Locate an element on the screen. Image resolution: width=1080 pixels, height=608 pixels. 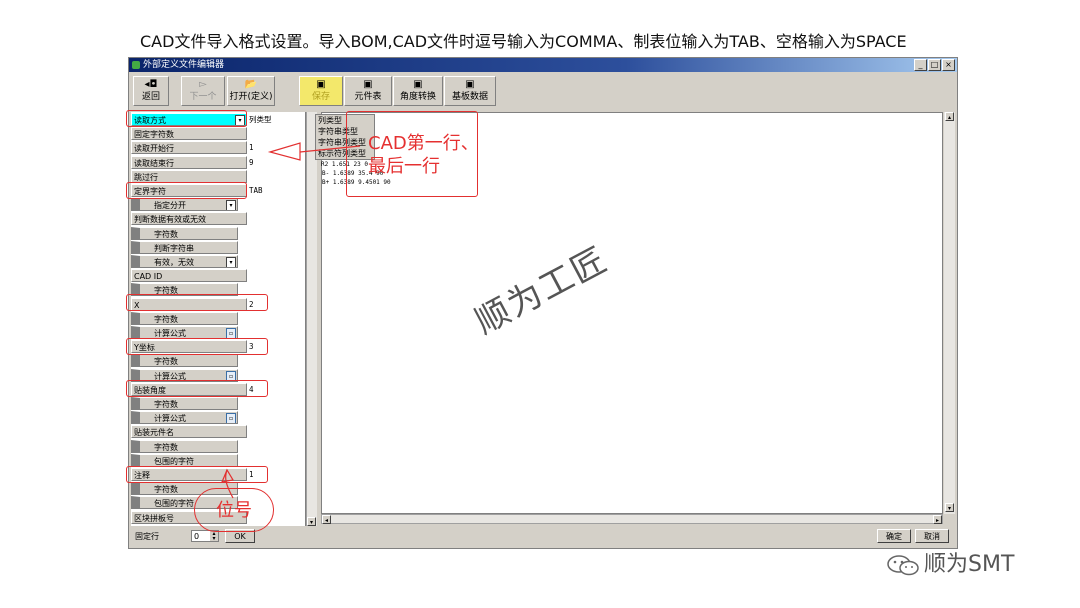
brand-logo: 顺为SMT is located at coordinates (950, 562).